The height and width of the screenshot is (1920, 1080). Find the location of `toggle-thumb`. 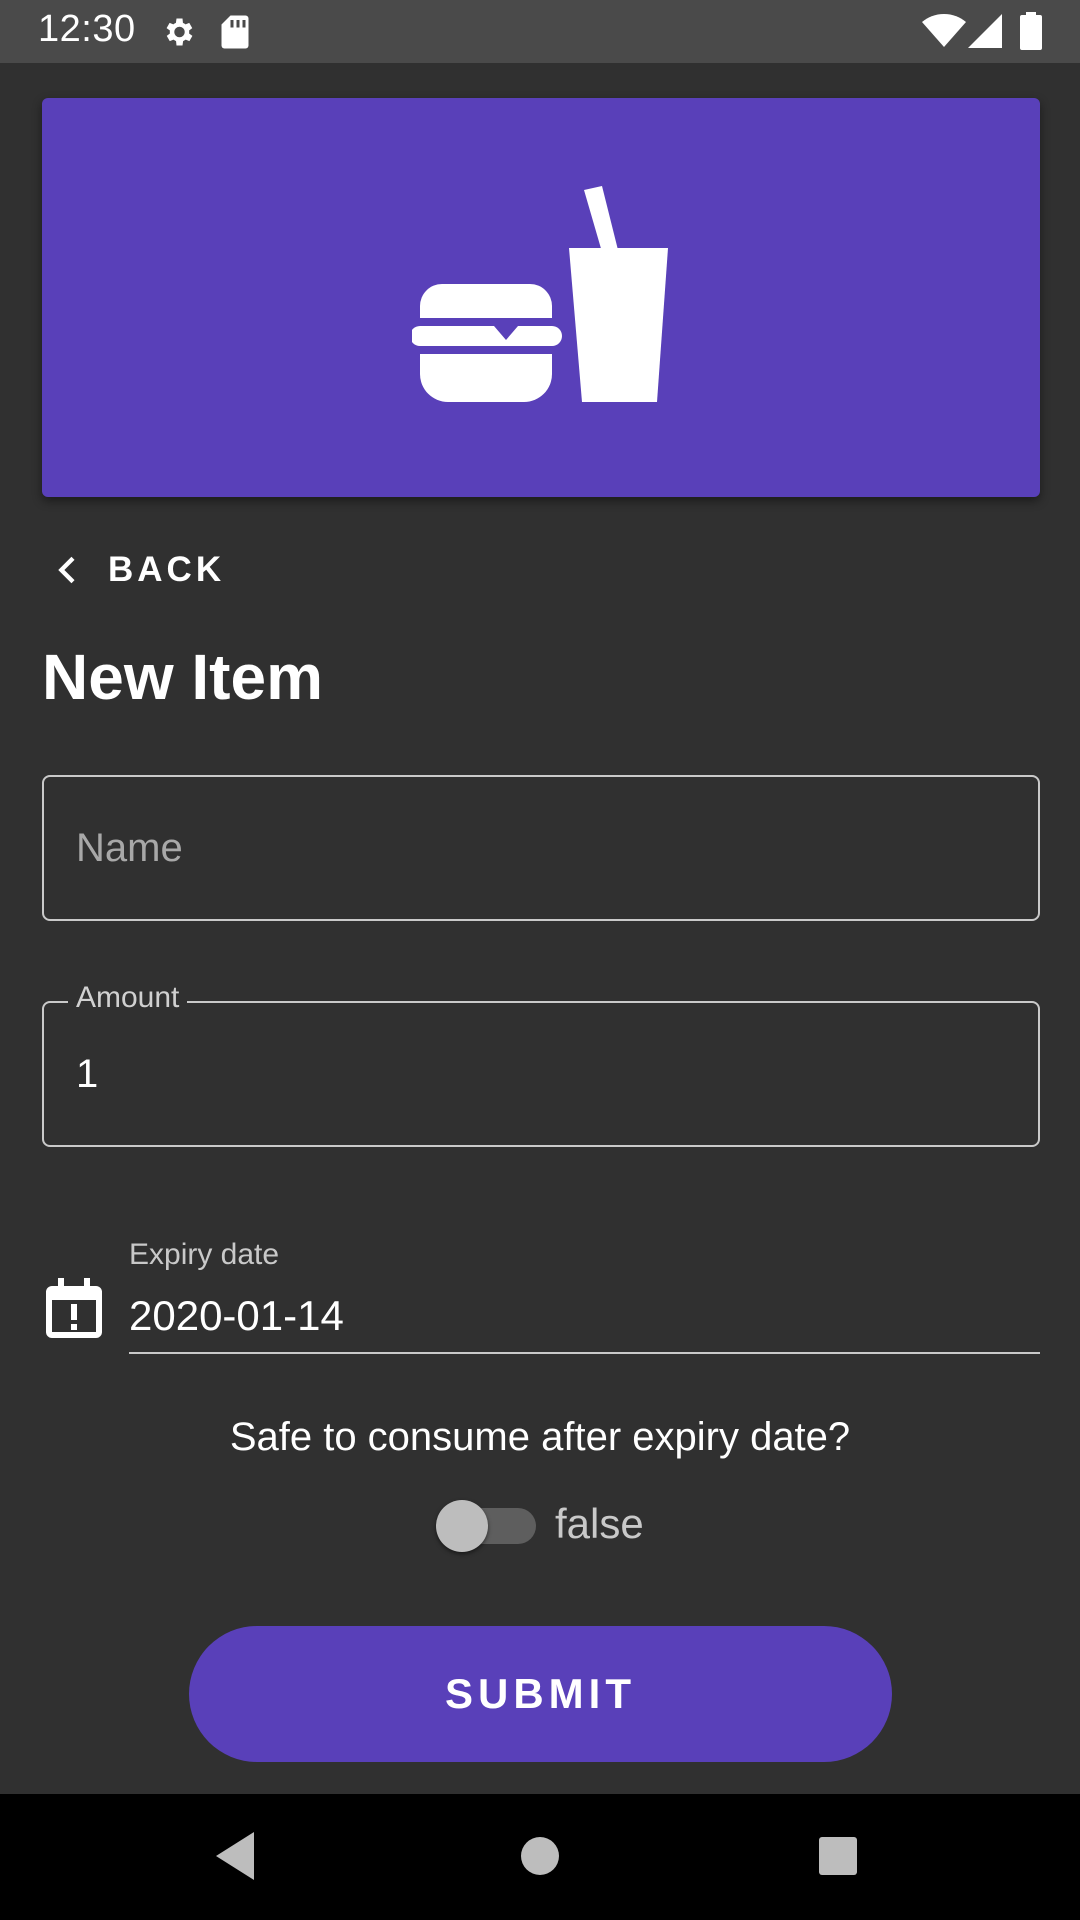

toggle-thumb is located at coordinates (462, 1526).